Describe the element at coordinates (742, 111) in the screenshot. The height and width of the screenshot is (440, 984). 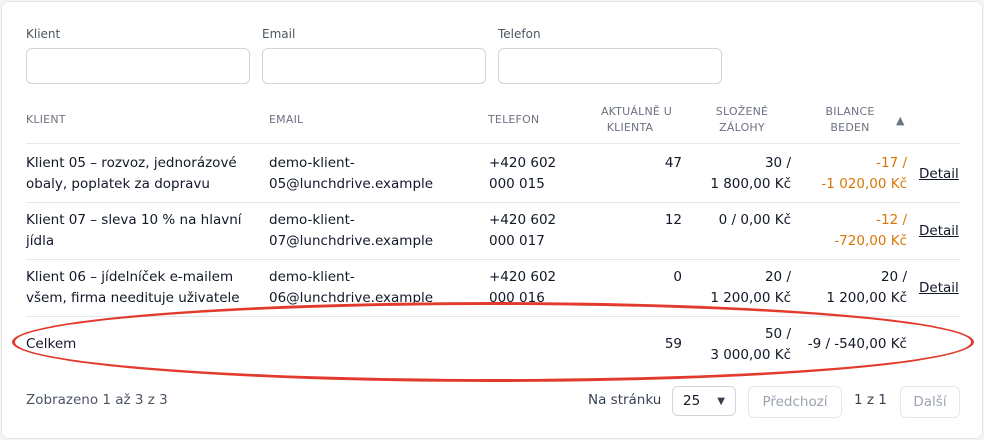
I see `header-deposits-line1: SLOŽENÉ` at that location.